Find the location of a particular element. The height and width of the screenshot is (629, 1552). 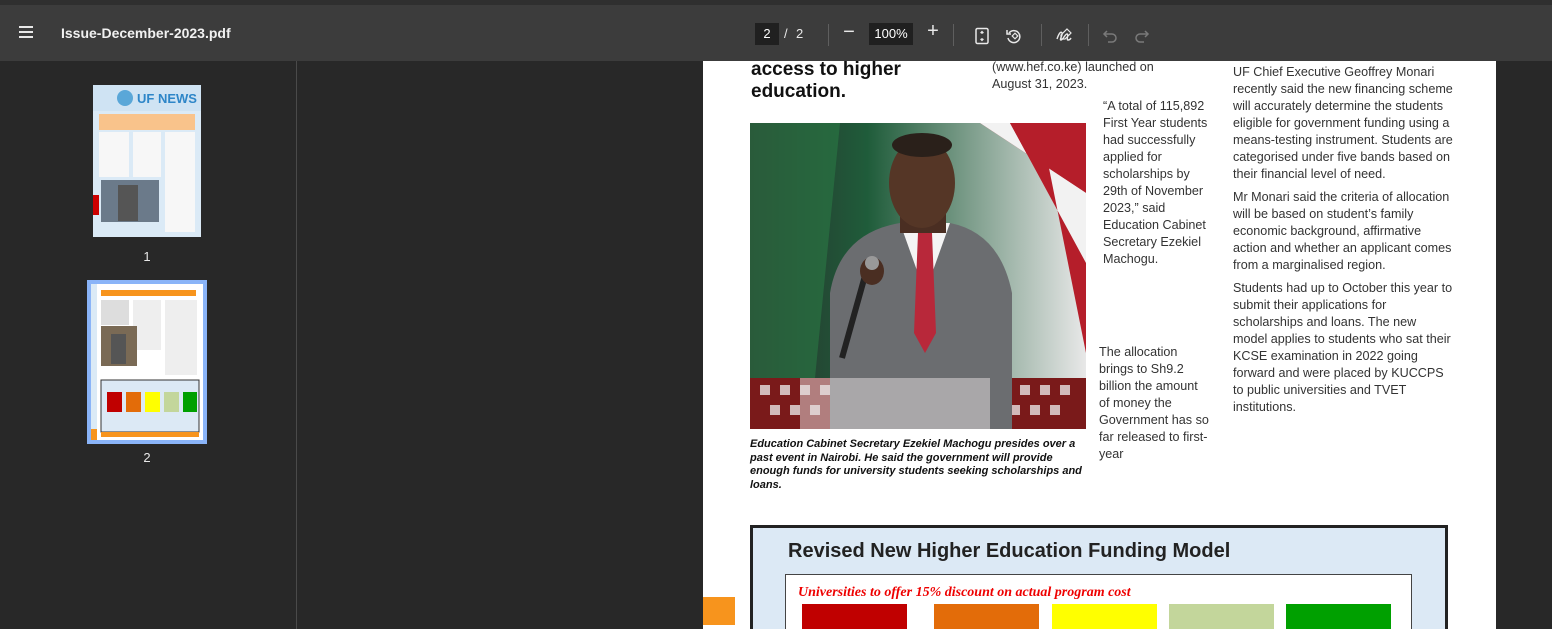

pdf-toolbar: Issue-December-2023.pdf 2 / 2 − 100% + is located at coordinates (776, 30).